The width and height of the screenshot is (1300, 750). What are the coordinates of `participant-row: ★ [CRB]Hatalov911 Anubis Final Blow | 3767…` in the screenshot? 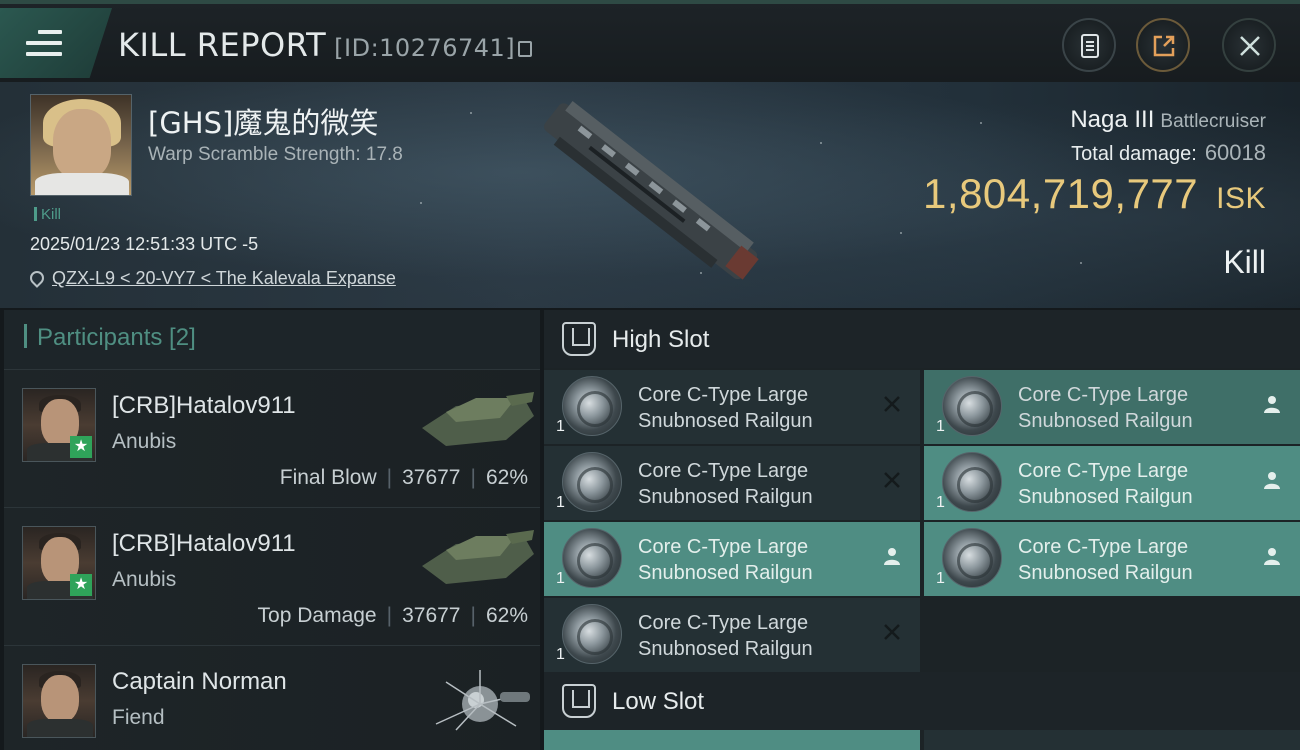 It's located at (272, 439).